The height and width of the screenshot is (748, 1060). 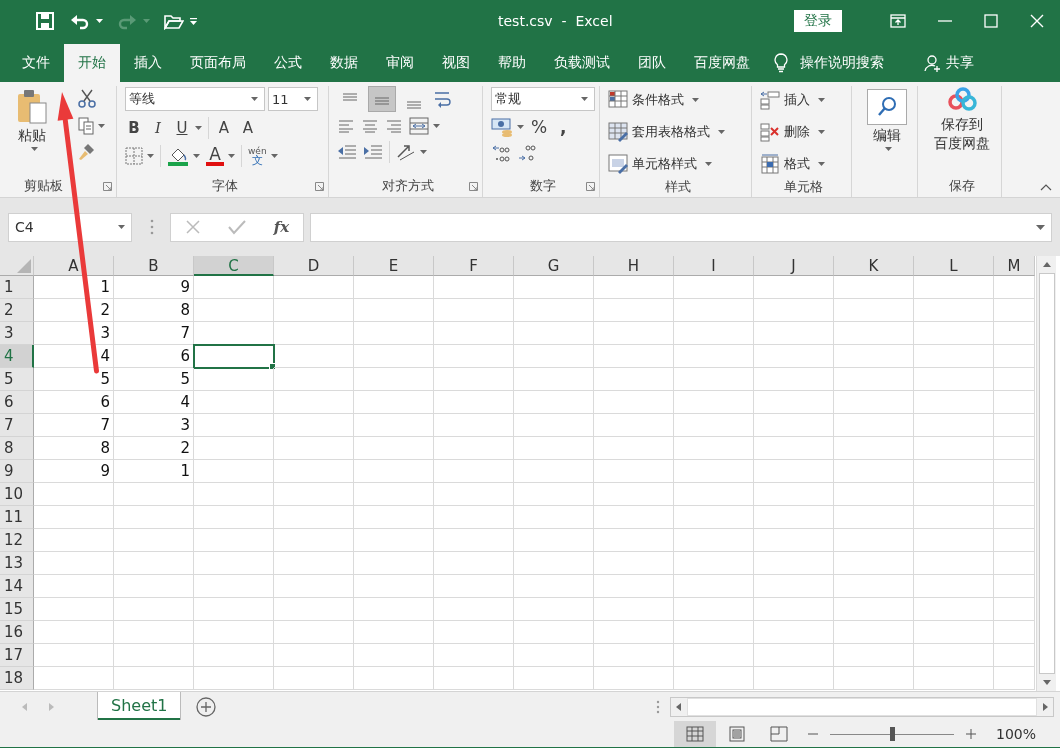 I want to click on phonetic-guide-button: wén 文, so click(x=257, y=156).